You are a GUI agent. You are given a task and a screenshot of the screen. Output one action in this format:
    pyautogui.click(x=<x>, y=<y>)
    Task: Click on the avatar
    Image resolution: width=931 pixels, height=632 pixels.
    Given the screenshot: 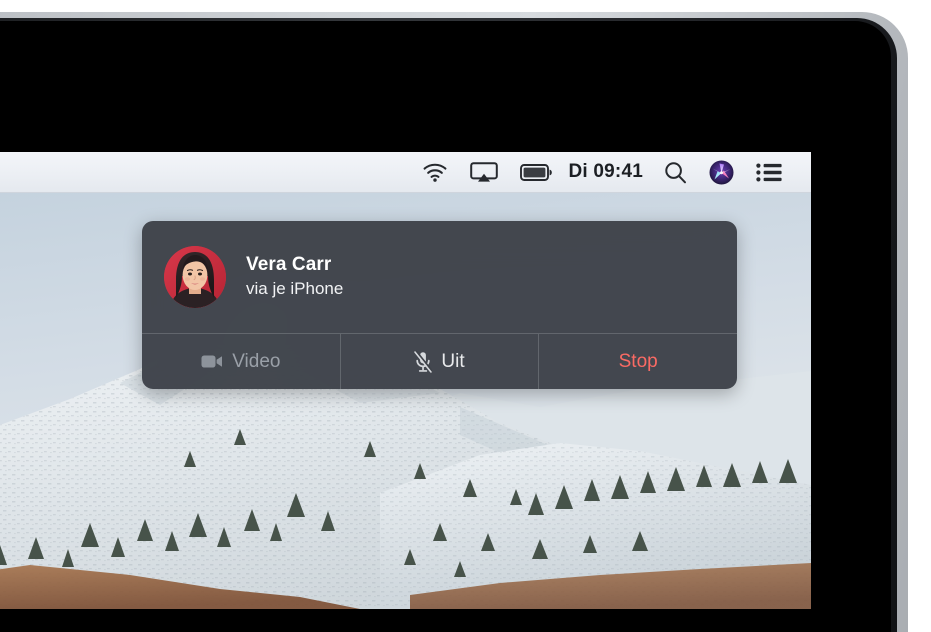 What is the action you would take?
    pyautogui.click(x=195, y=277)
    